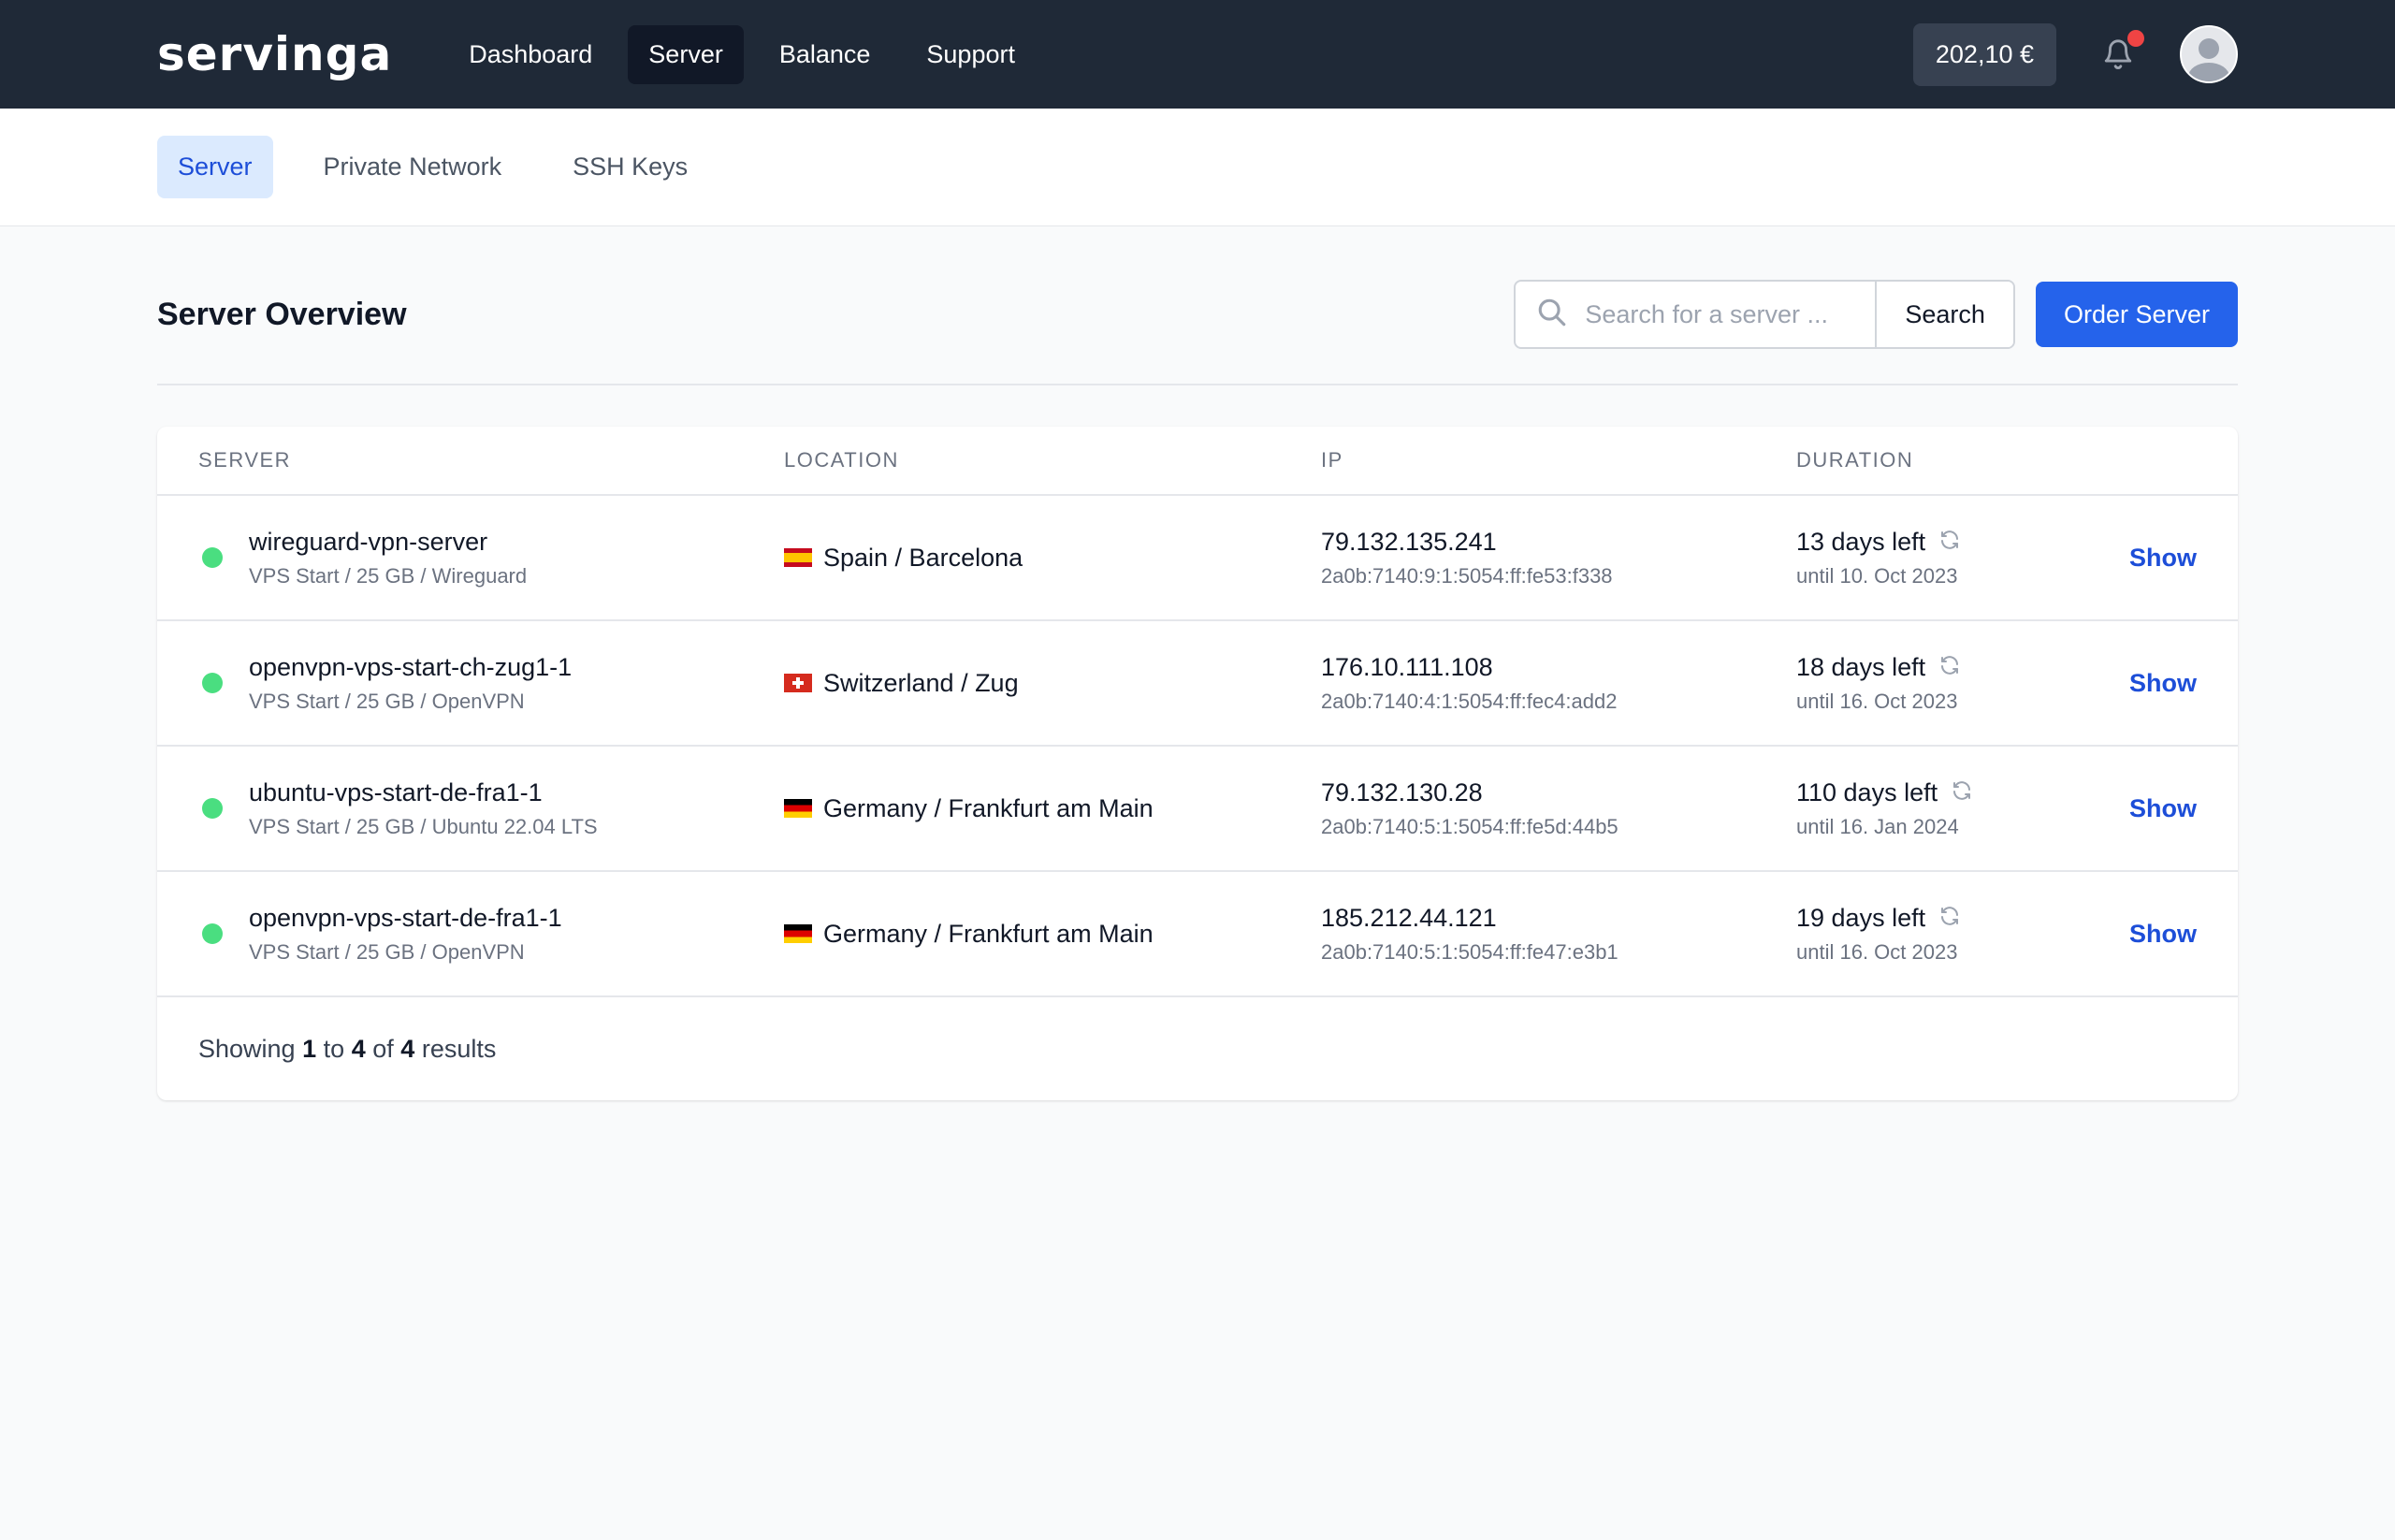  What do you see at coordinates (530, 55) in the screenshot?
I see `nav-dashboard: Dashboard` at bounding box center [530, 55].